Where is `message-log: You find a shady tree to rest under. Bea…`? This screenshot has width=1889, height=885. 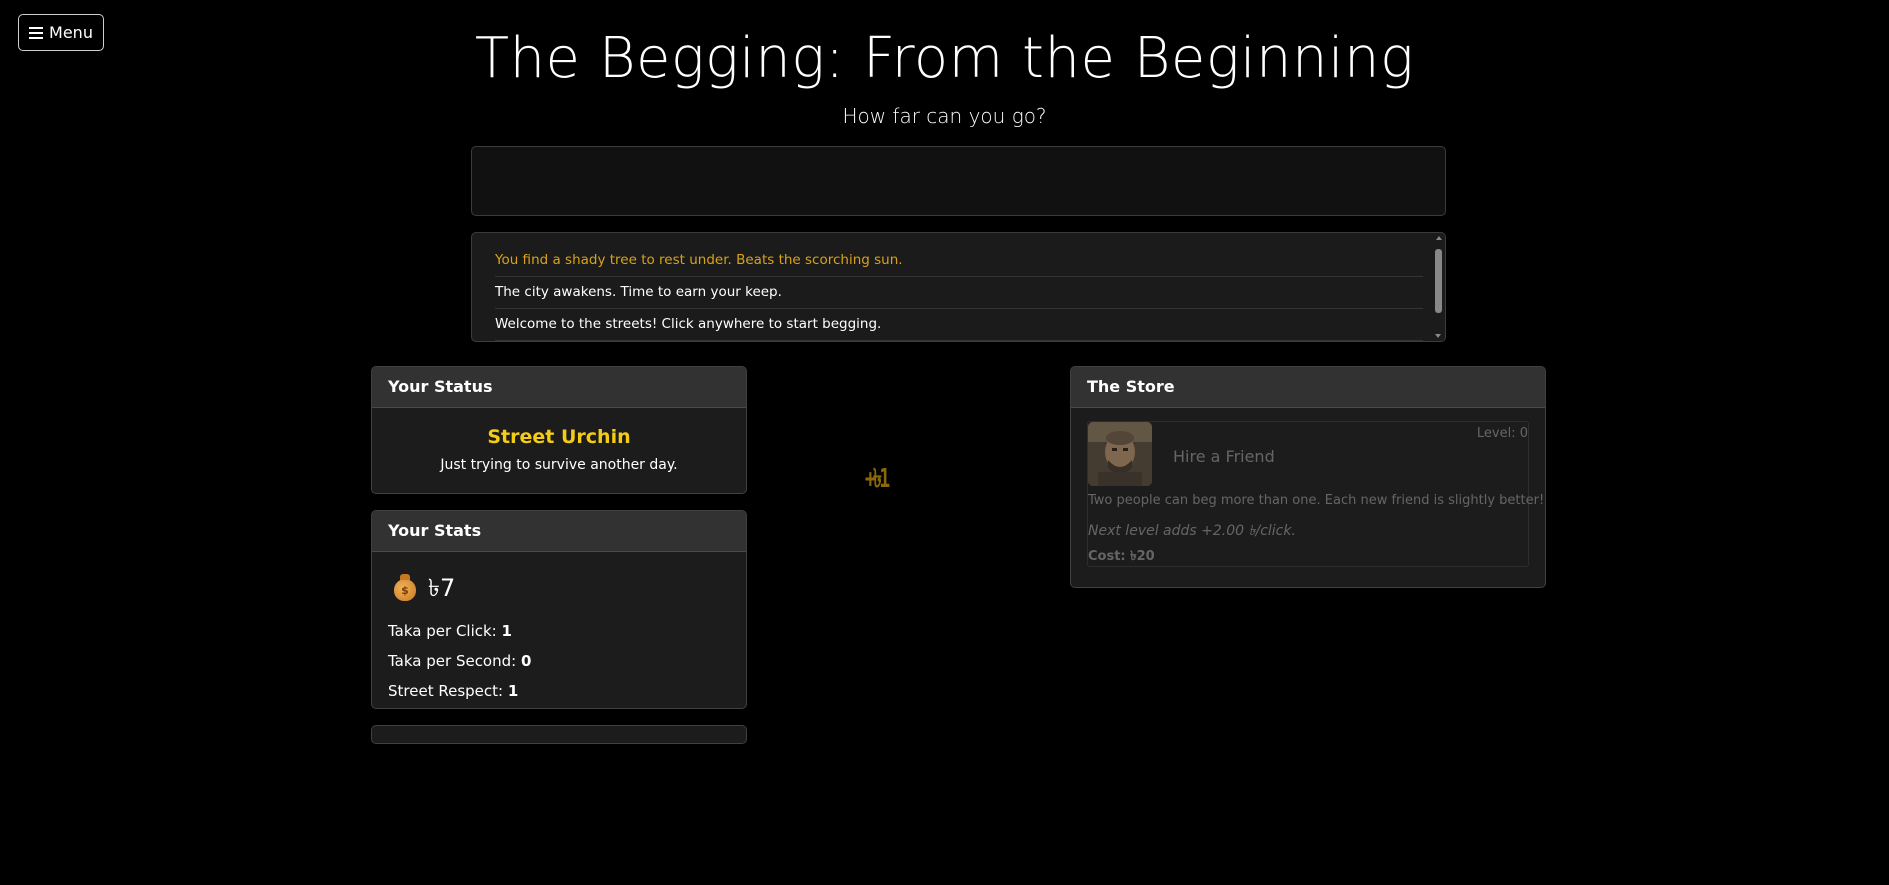
message-log: You find a shady tree to rest under. Bea… is located at coordinates (958, 287).